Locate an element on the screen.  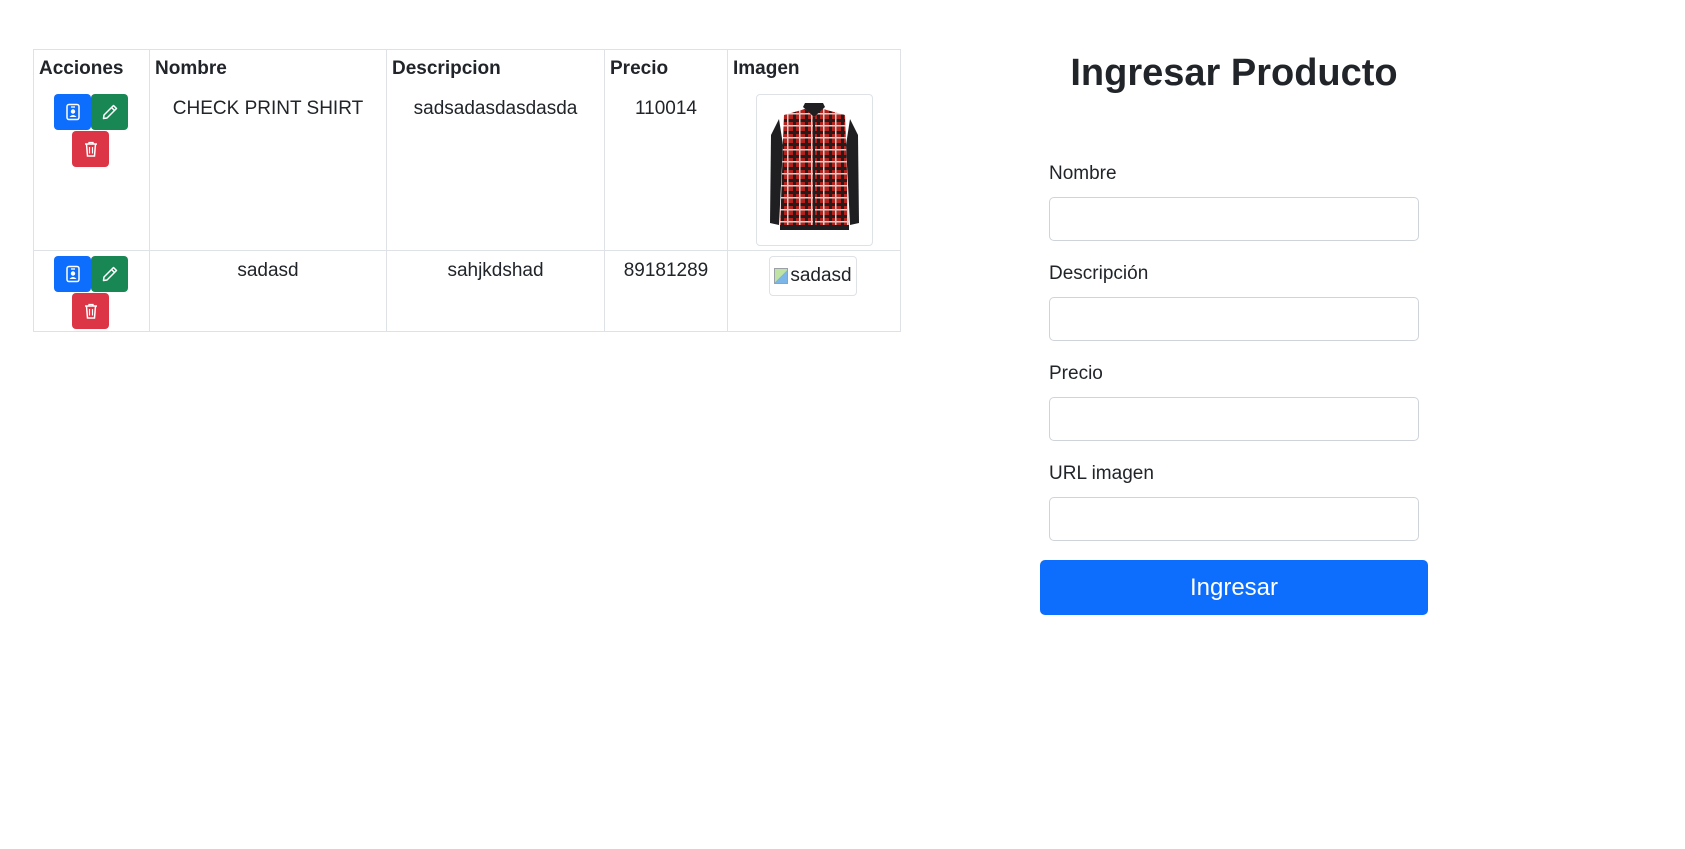
precio-label: Precio is located at coordinates (1076, 373).